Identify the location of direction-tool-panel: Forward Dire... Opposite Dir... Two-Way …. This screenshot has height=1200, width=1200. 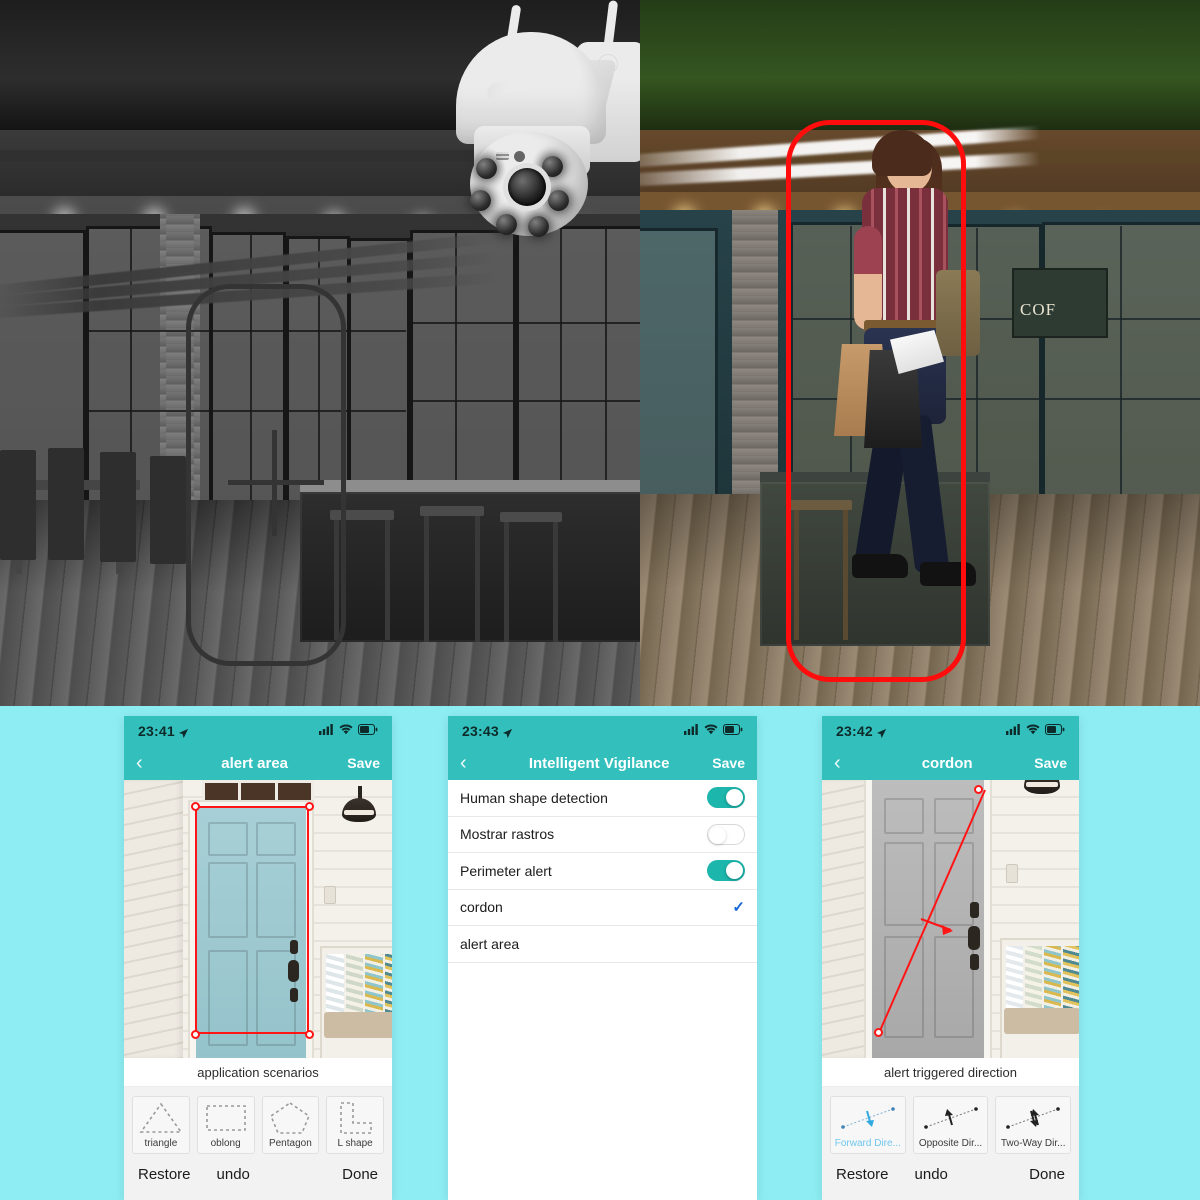
(950, 1143).